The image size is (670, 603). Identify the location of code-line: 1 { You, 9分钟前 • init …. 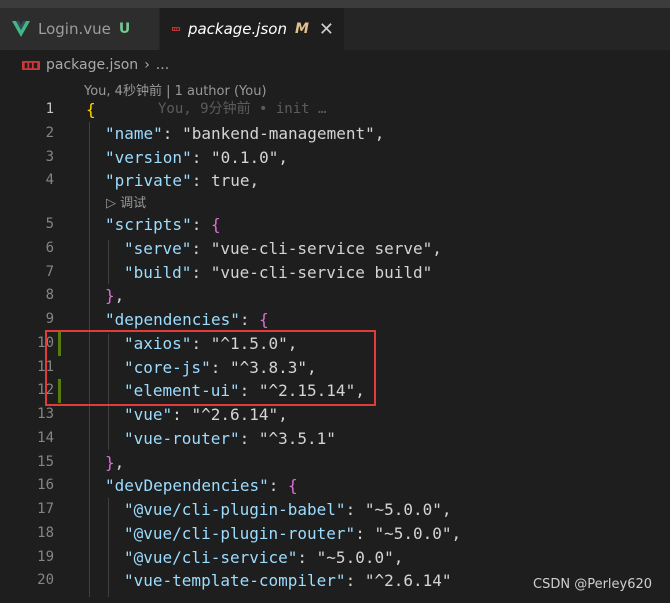
(335, 110).